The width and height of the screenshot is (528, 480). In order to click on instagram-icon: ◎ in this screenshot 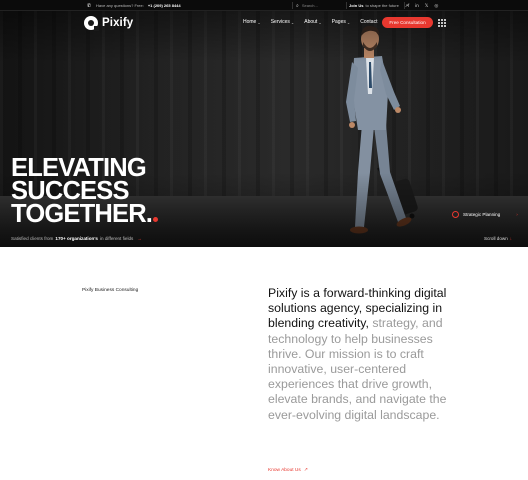, I will do `click(436, 6)`.